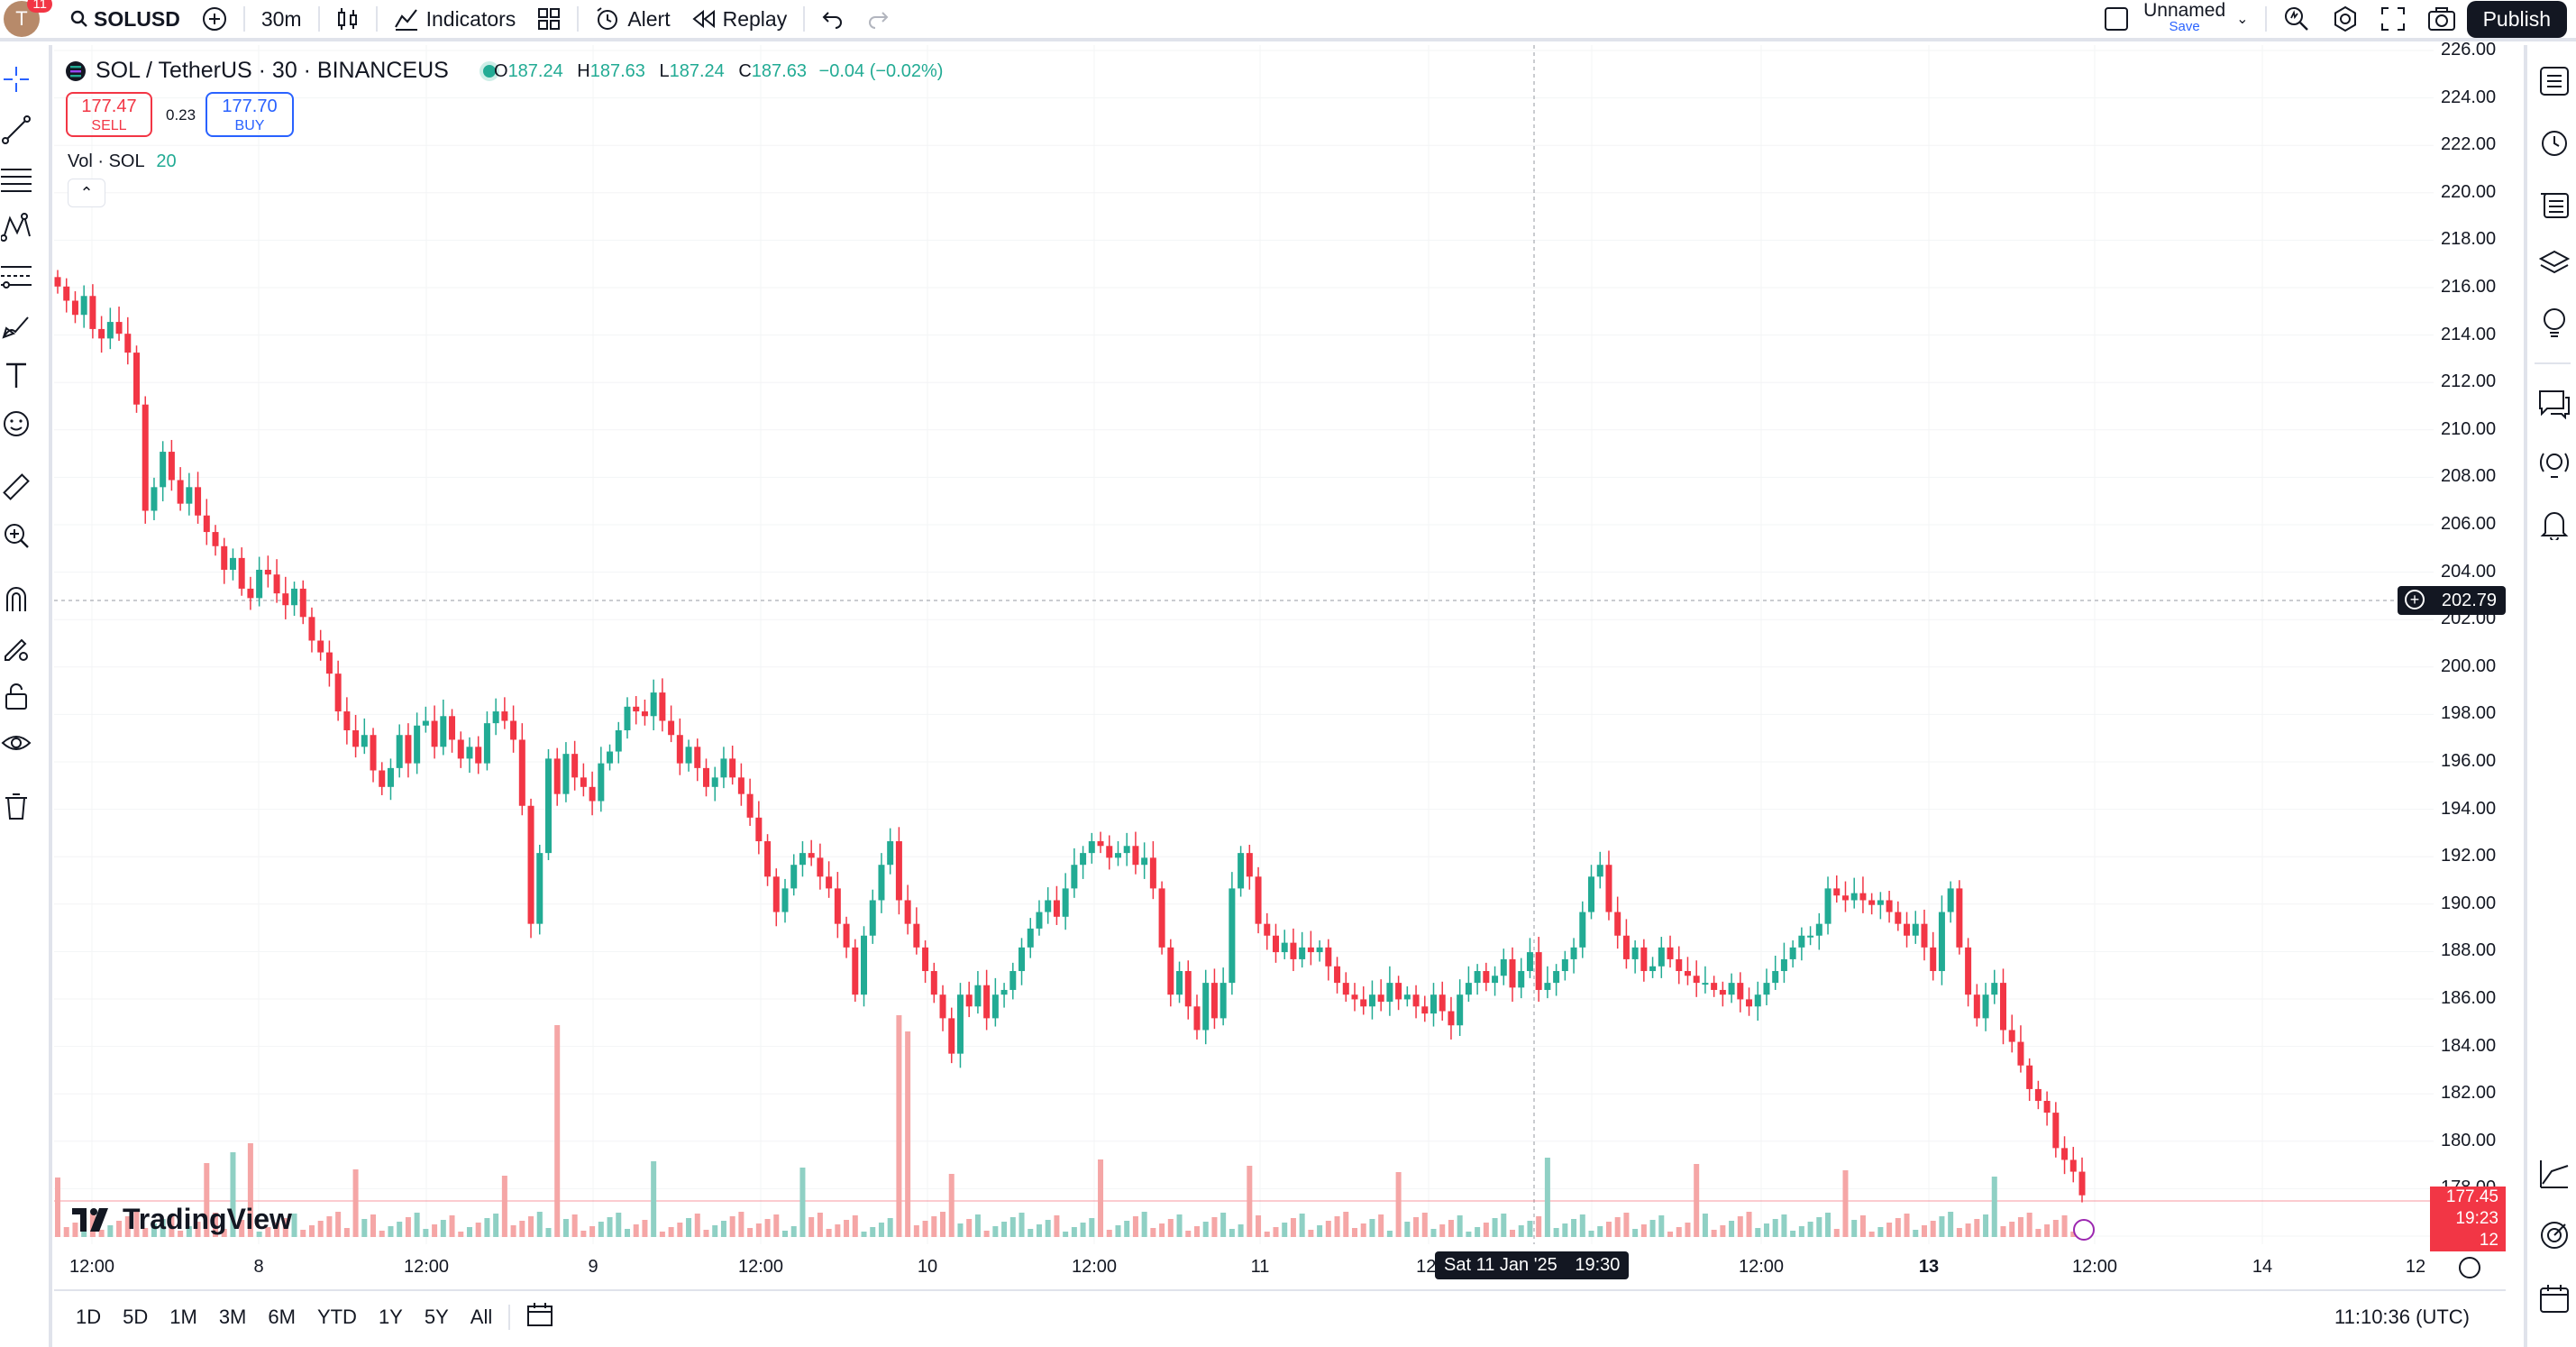  What do you see at coordinates (2554, 465) in the screenshot?
I see `streams-icon` at bounding box center [2554, 465].